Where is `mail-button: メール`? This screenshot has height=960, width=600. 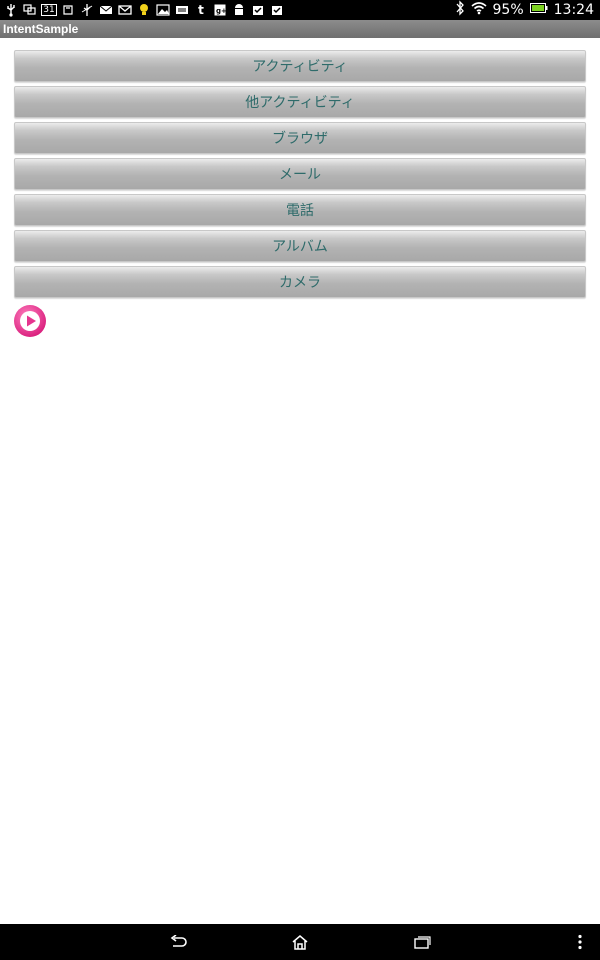 mail-button: メール is located at coordinates (300, 174).